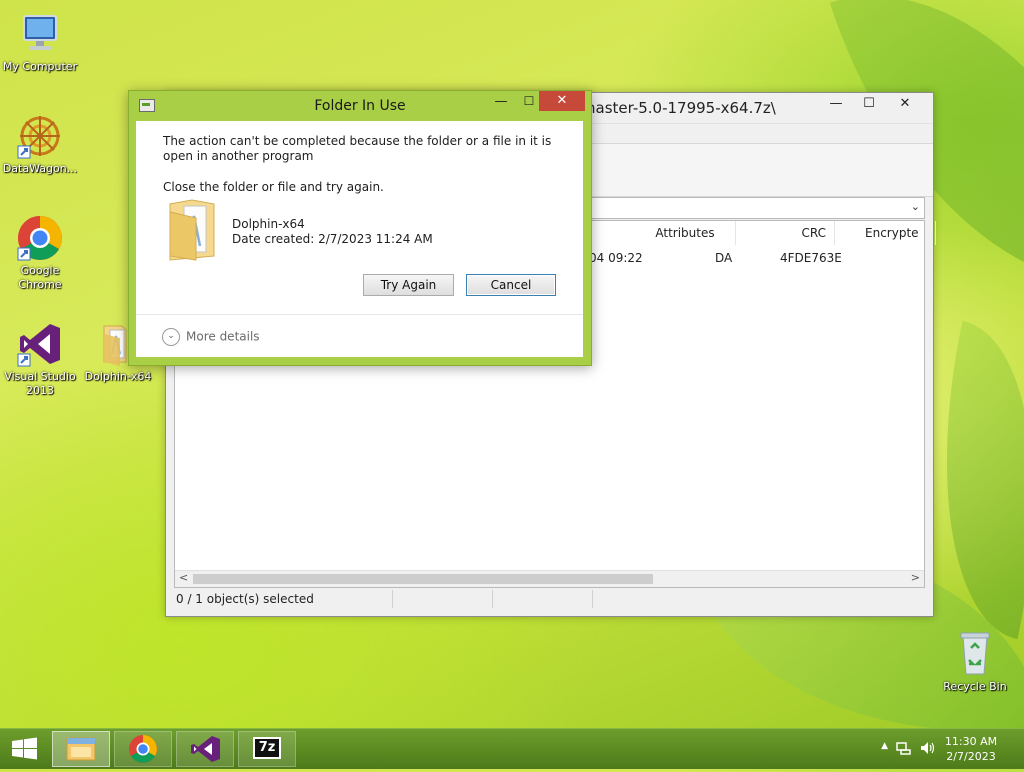  Describe the element at coordinates (785, 233) in the screenshot. I see `column-header-crc: CRC` at that location.